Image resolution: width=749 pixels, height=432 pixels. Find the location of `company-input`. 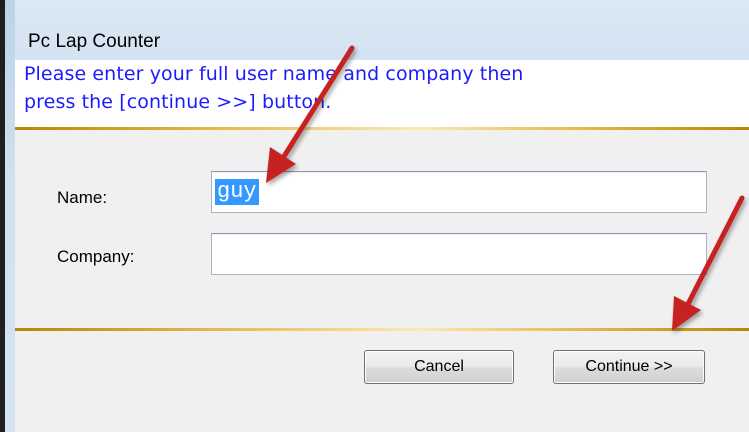

company-input is located at coordinates (459, 254).